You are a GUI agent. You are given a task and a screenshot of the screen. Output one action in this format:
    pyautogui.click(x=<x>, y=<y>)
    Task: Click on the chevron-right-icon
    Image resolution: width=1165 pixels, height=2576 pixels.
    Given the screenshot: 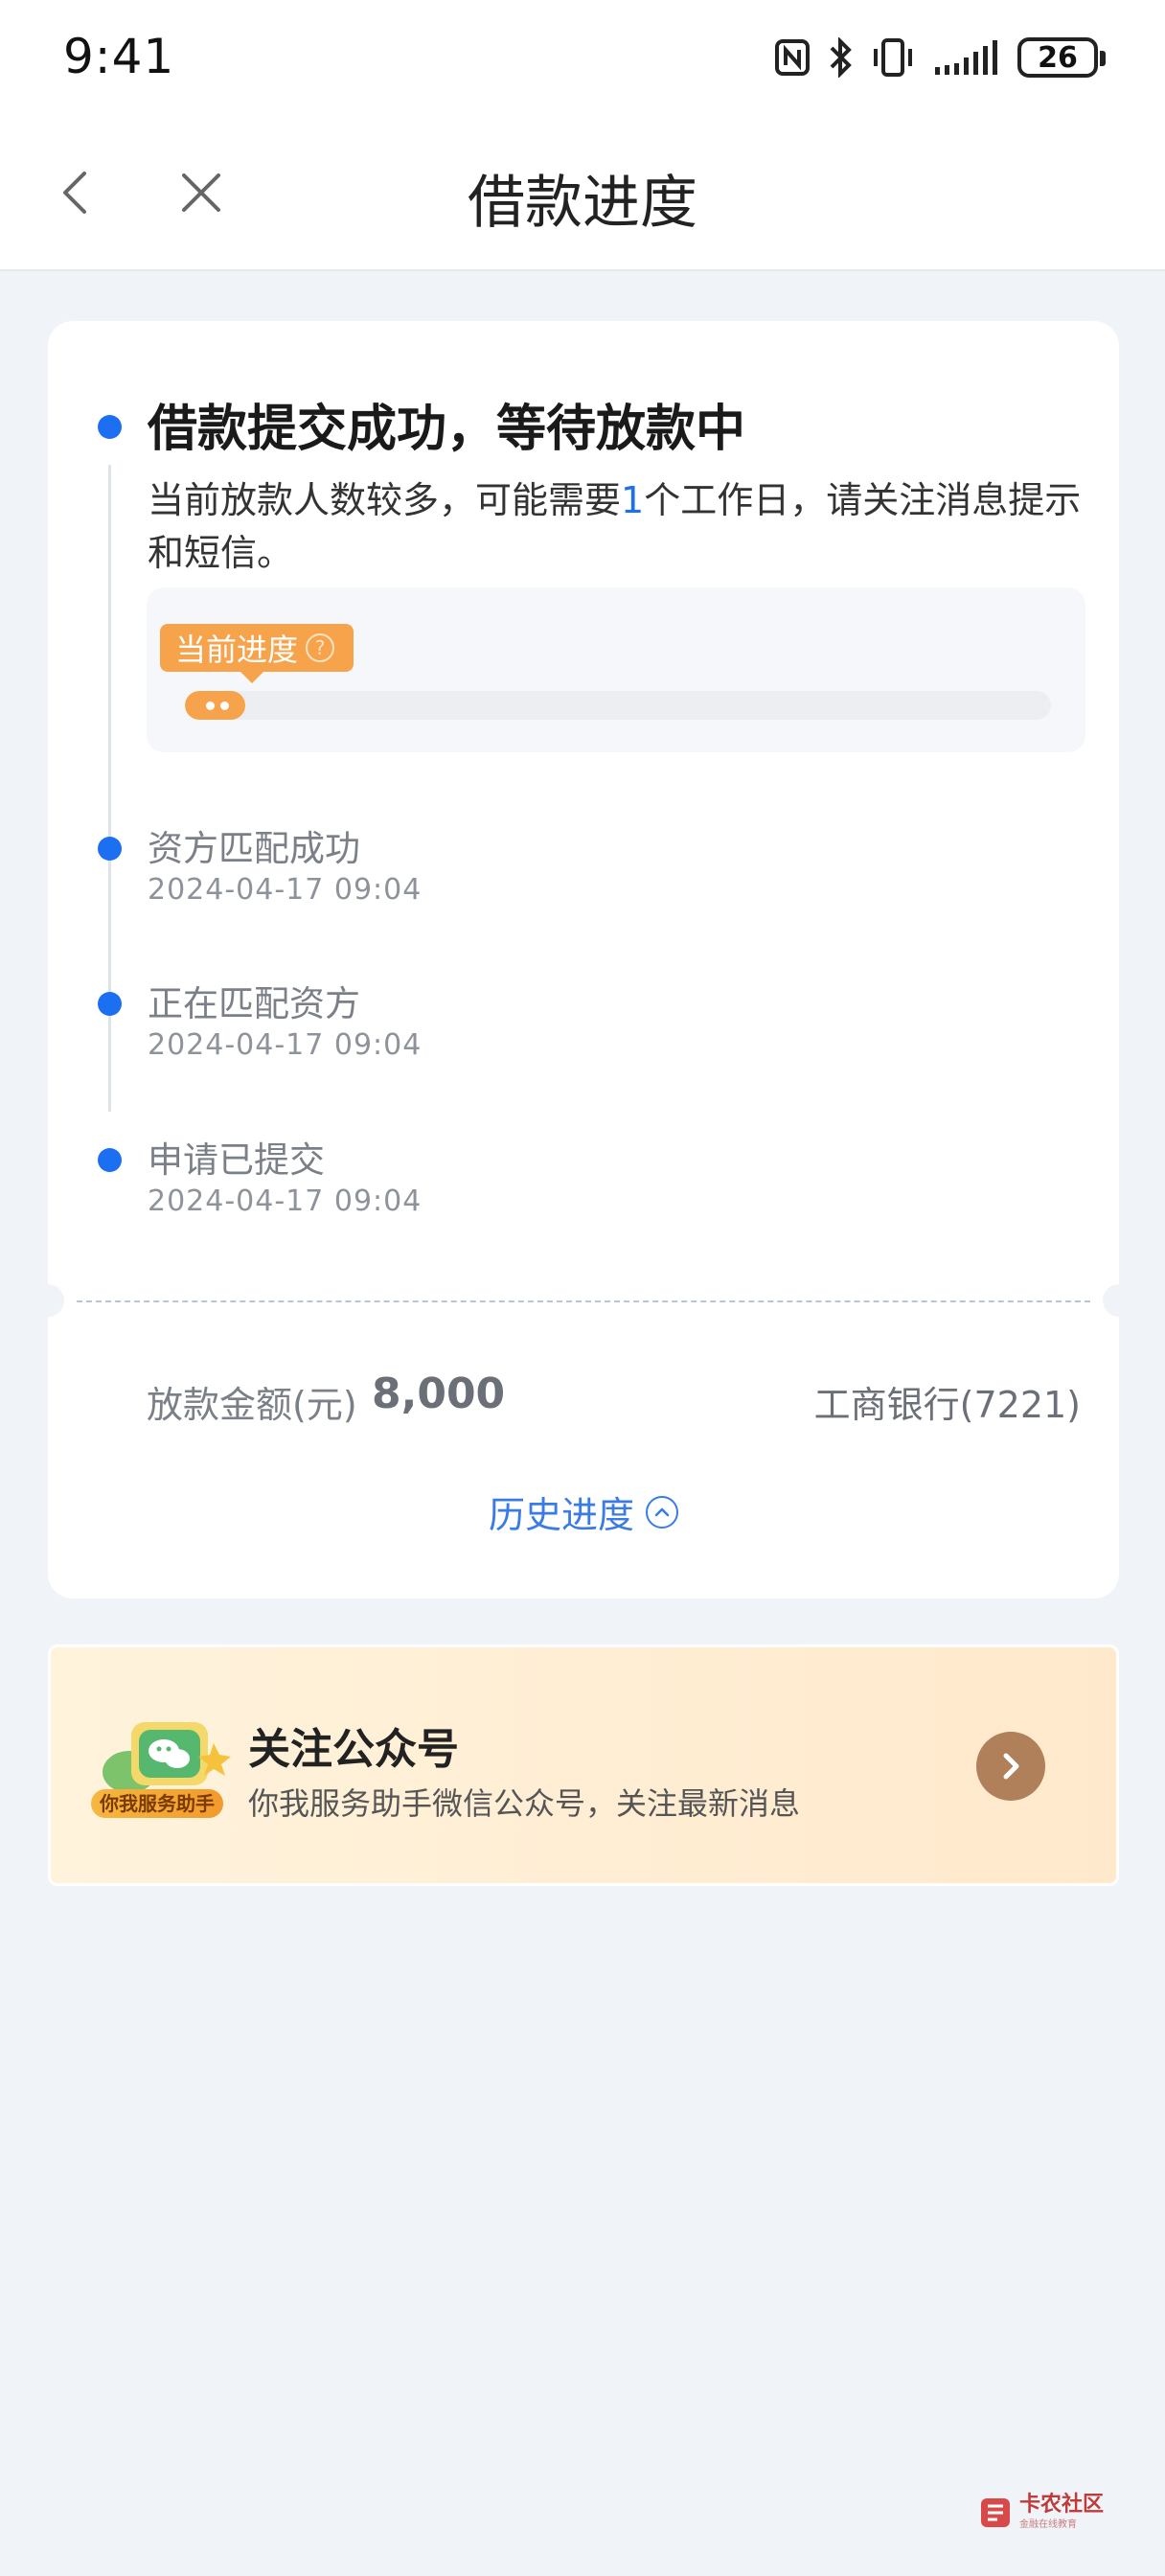 What is the action you would take?
    pyautogui.click(x=1011, y=1766)
    